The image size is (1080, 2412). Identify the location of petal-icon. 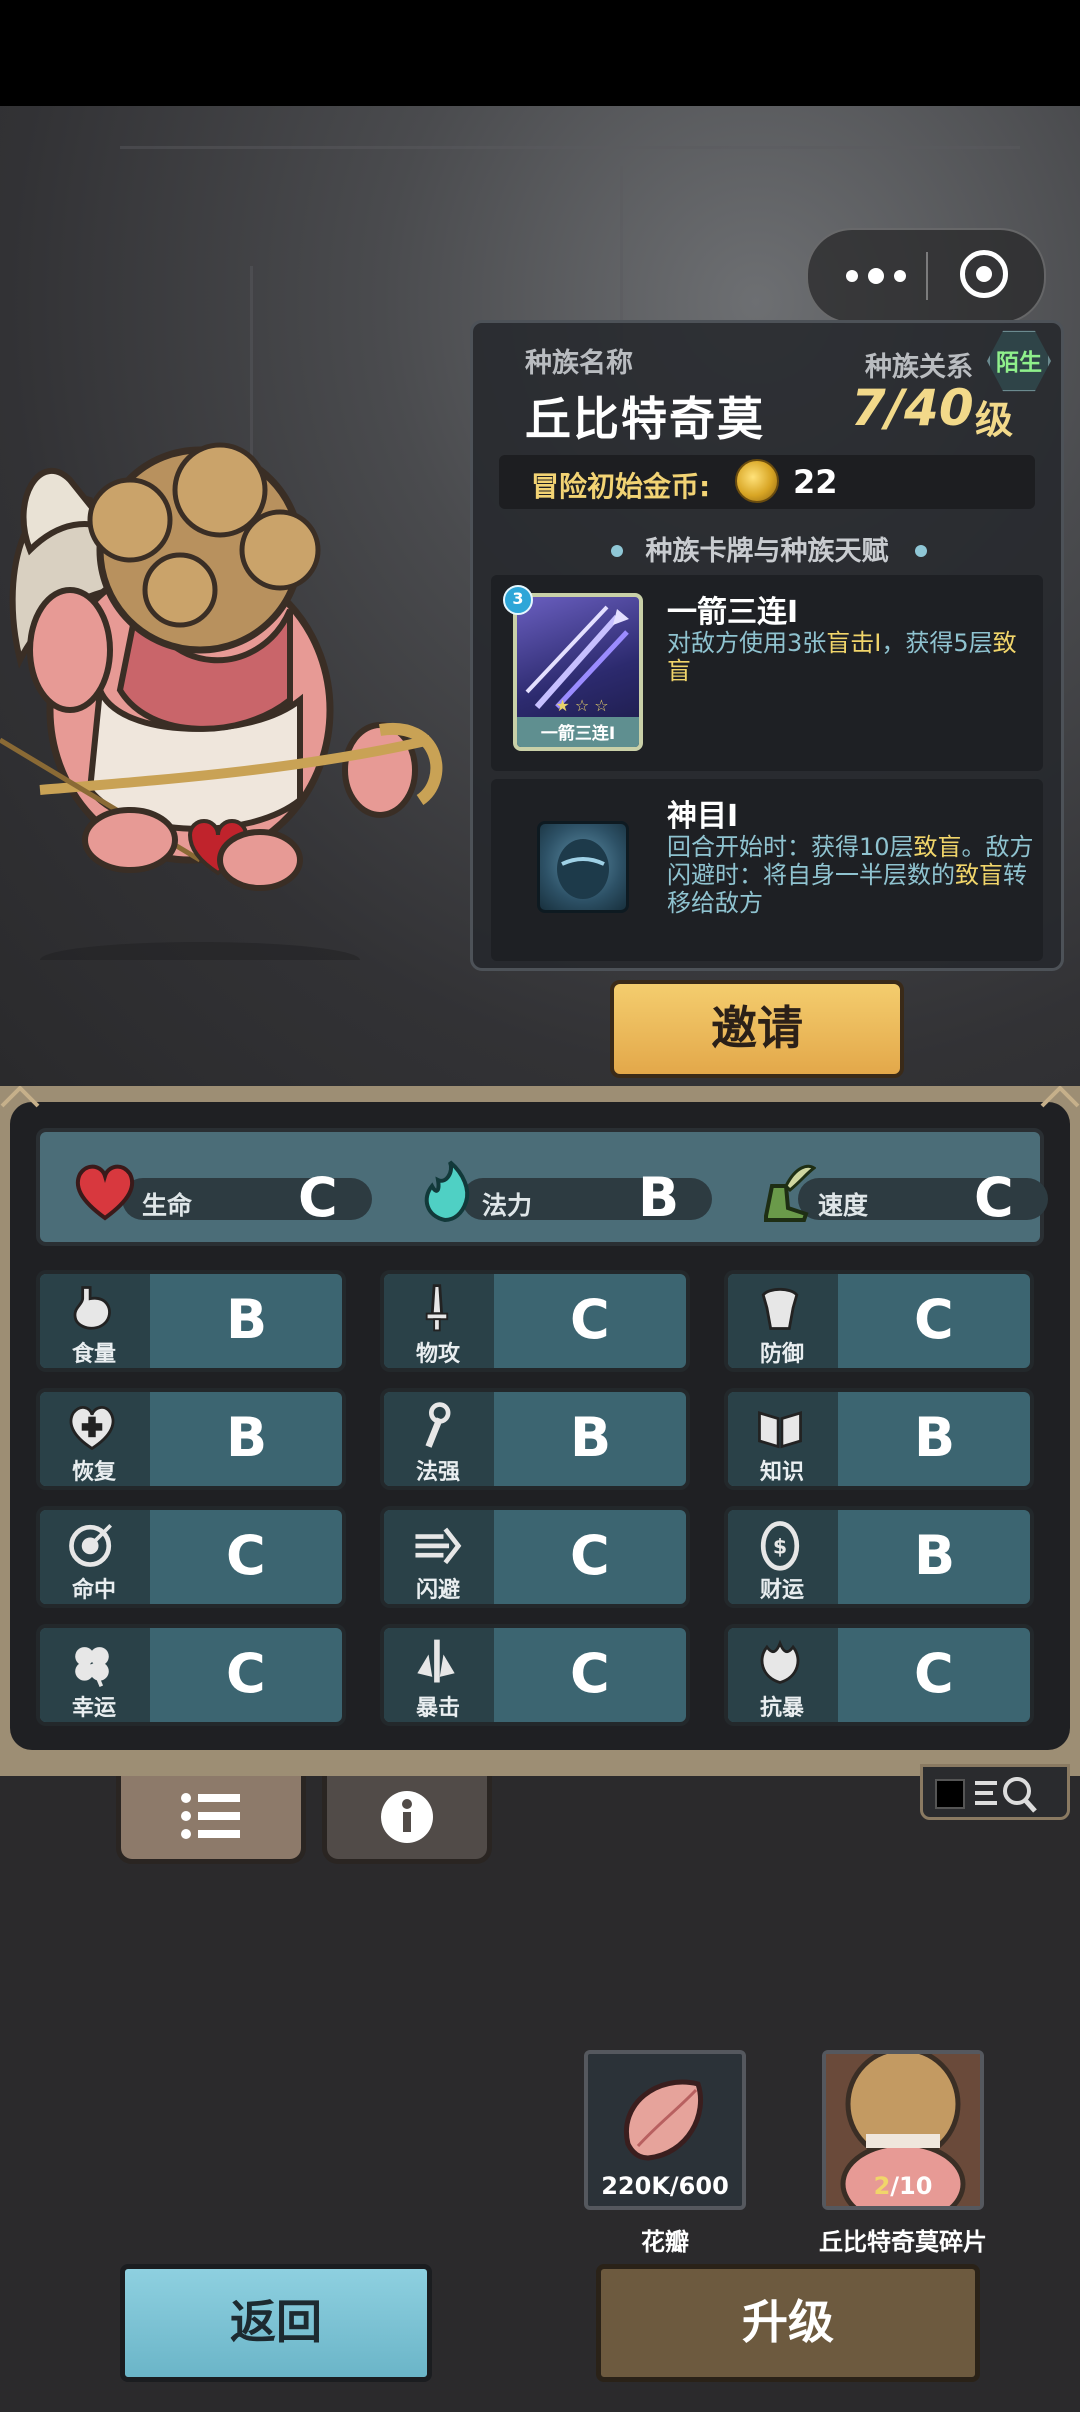
(664, 2120).